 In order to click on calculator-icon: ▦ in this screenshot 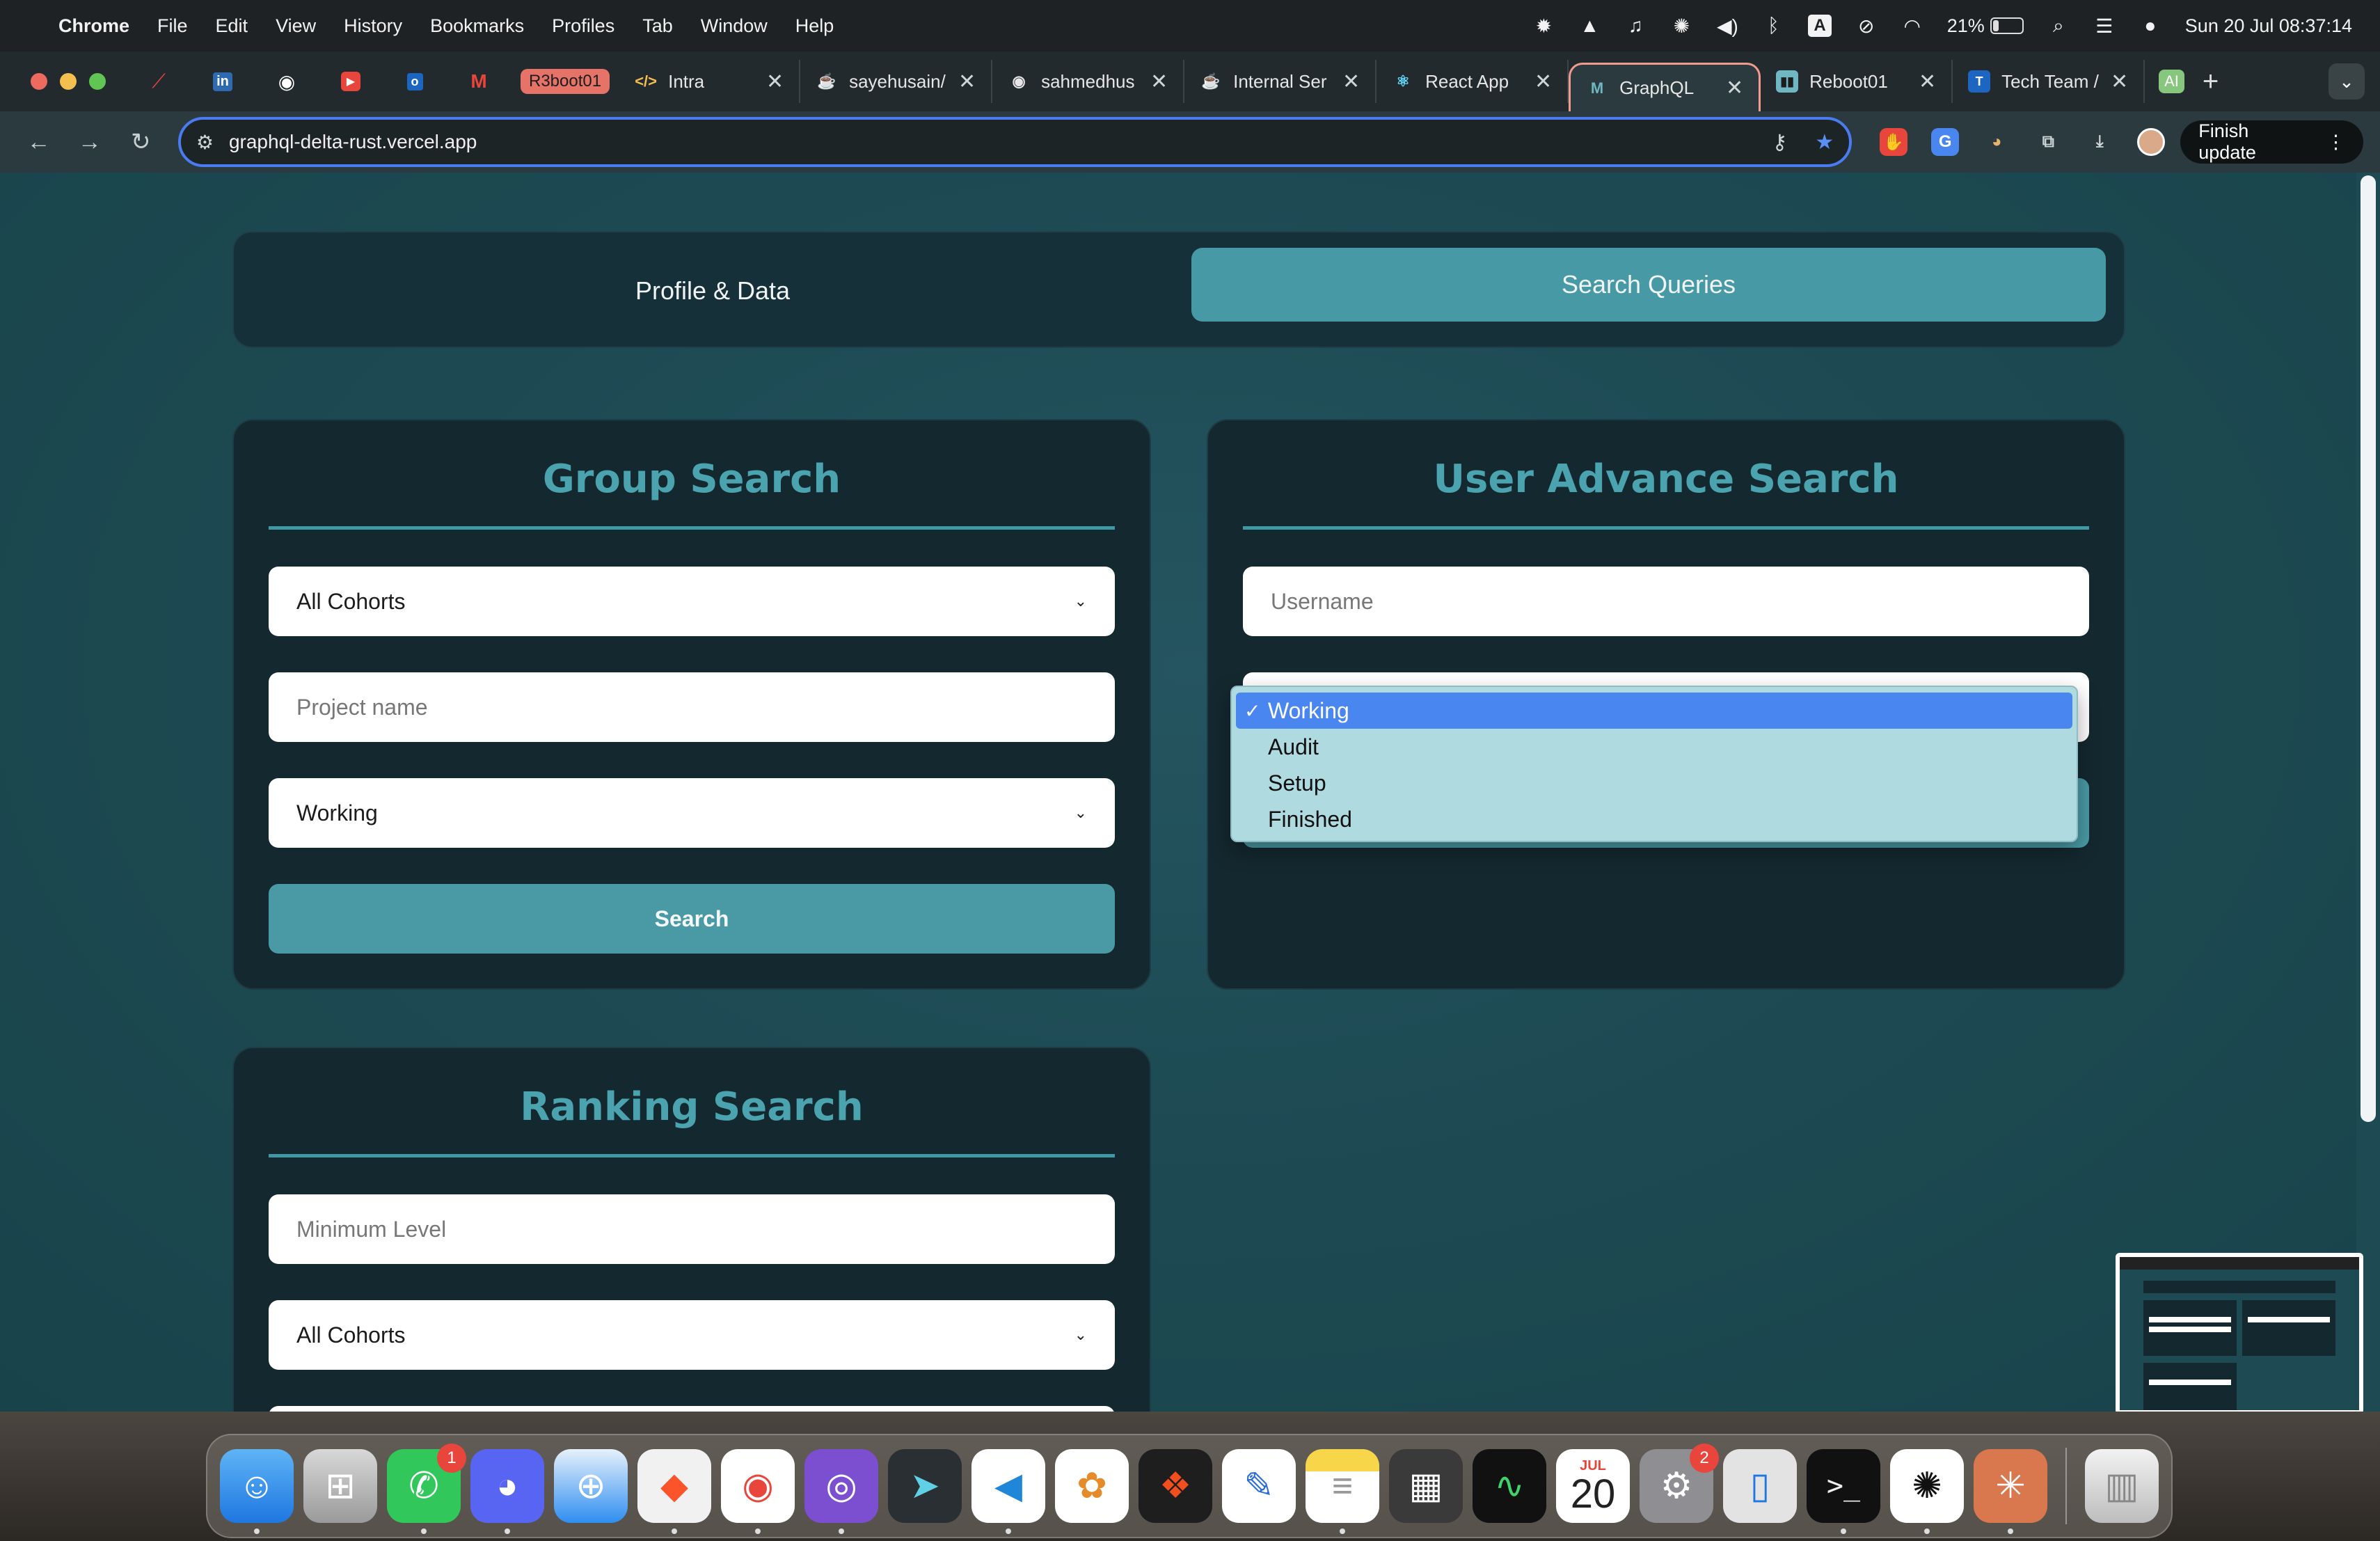, I will do `click(1426, 1486)`.